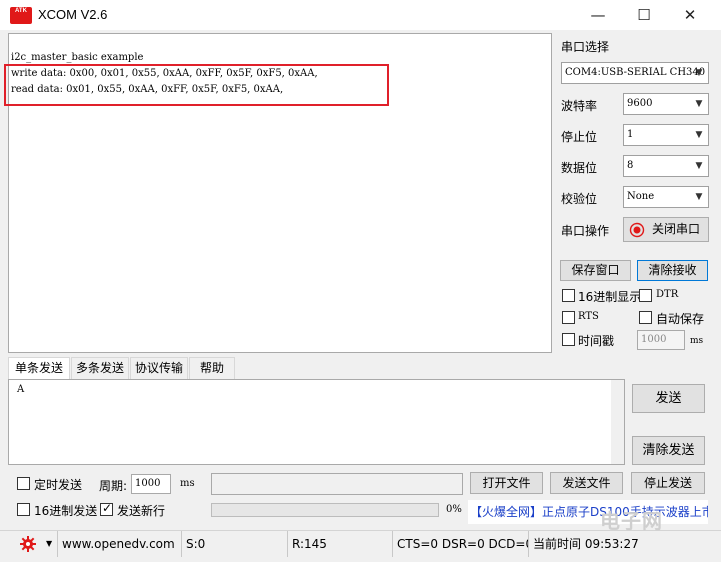 The height and width of the screenshot is (562, 721). What do you see at coordinates (58, 485) in the screenshot?
I see `timed-send-label: 定时发送` at bounding box center [58, 485].